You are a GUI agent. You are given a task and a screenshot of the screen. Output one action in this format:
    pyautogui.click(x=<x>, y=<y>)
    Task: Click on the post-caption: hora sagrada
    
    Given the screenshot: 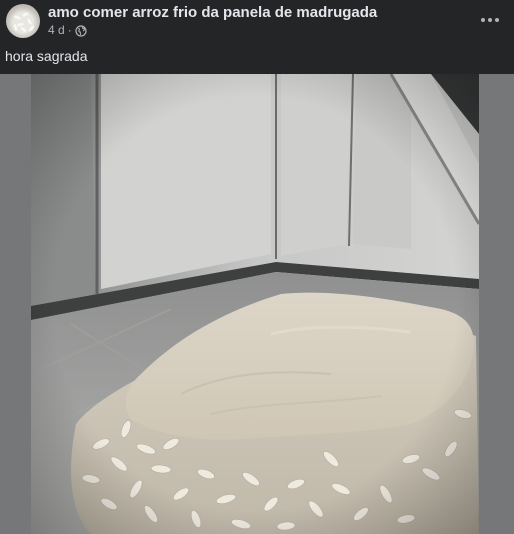 What is the action you would take?
    pyautogui.click(x=46, y=56)
    